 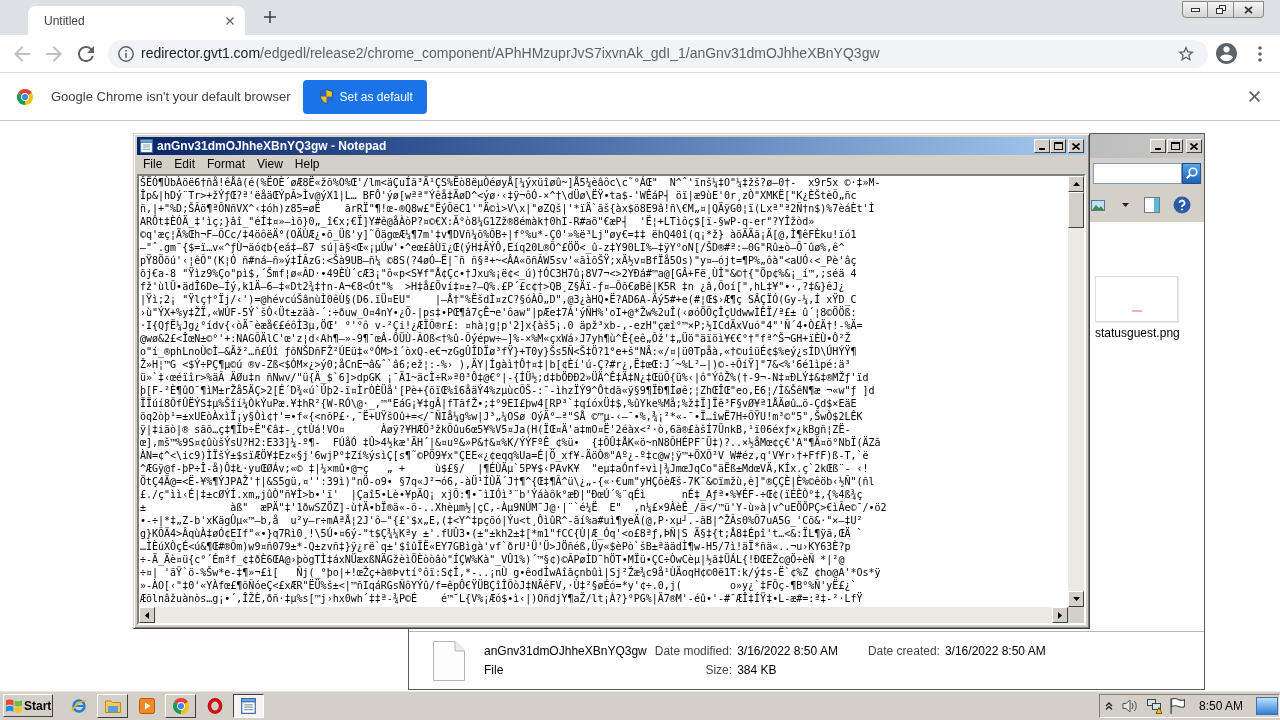 What do you see at coordinates (501, 416) in the screenshot?
I see `text-line: öq2òþ¹=±xUEòÀxìÏ¡y§Òì¢†'=•f«{<nõP£·,¯Ë+UŸšOû+=</¯ÑIå¼g%w|J³„¼OSø OýÄ°–ª"SÅ ©™µ-‹–¯•%,¾¡²*«-¯•Ï…îwË7H÷ÕŸU!m³©"5",ŠwÒ$2LÊK` at bounding box center [501, 416].